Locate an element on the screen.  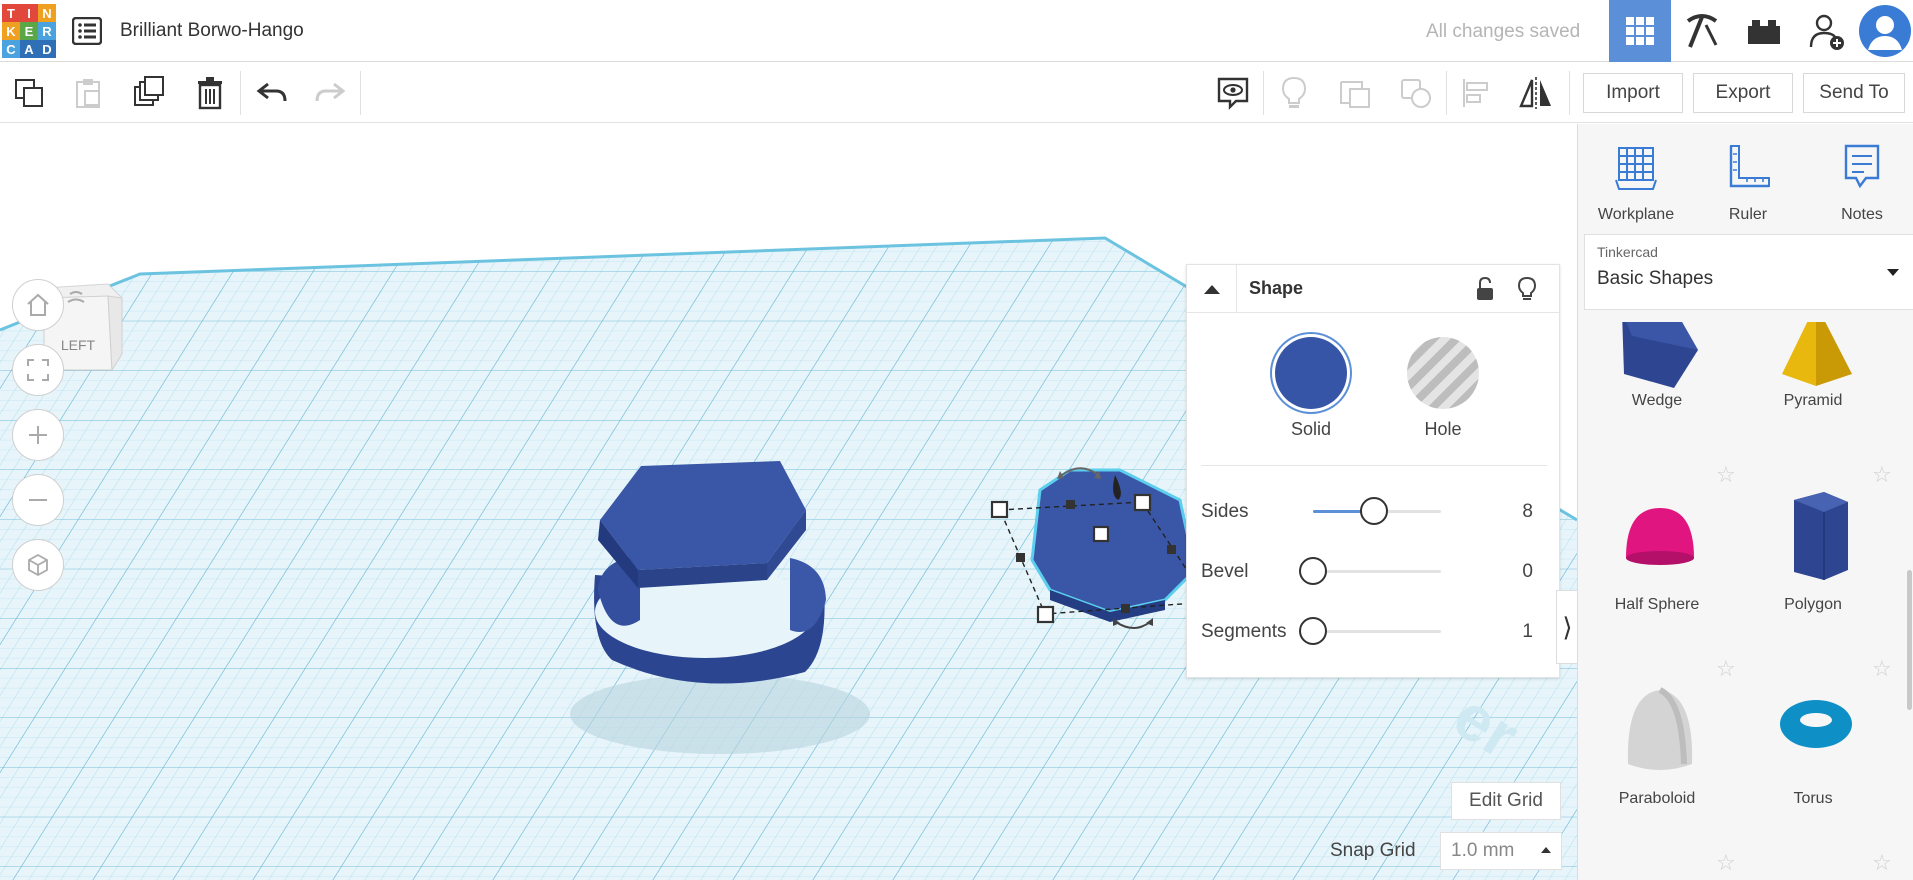
half-sphere-icon is located at coordinates (1660, 536).